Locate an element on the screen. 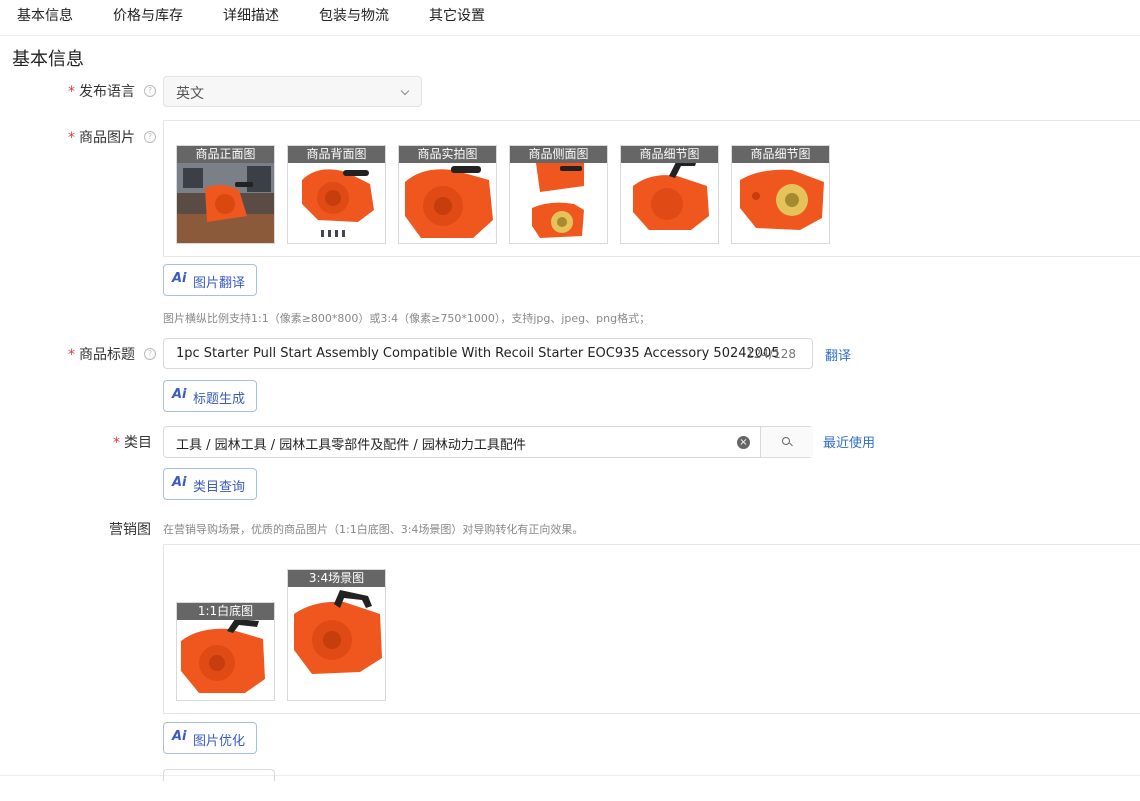 This screenshot has width=1140, height=801. thumb-caption: 3:4场景图 is located at coordinates (336, 578).